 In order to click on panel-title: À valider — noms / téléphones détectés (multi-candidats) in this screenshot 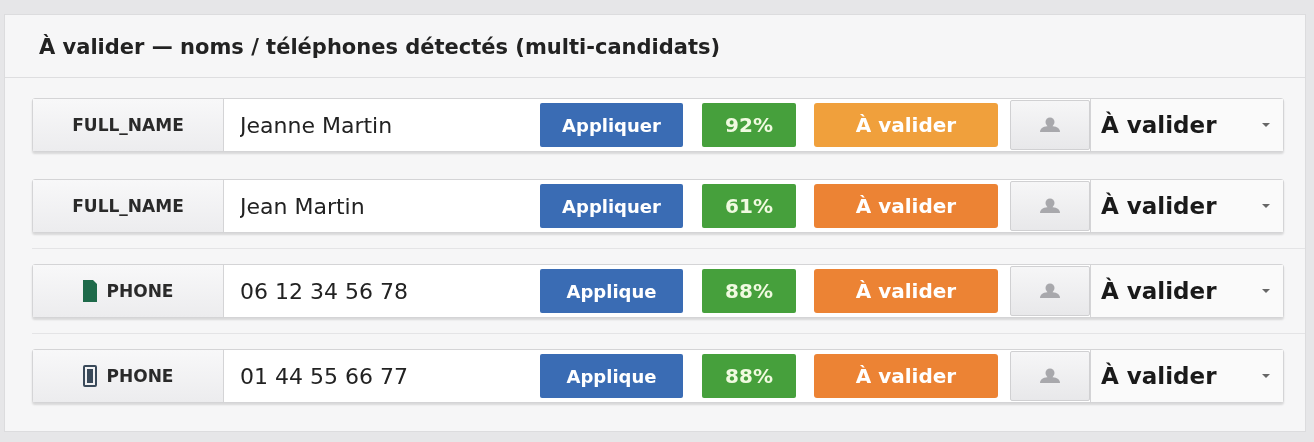, I will do `click(655, 46)`.